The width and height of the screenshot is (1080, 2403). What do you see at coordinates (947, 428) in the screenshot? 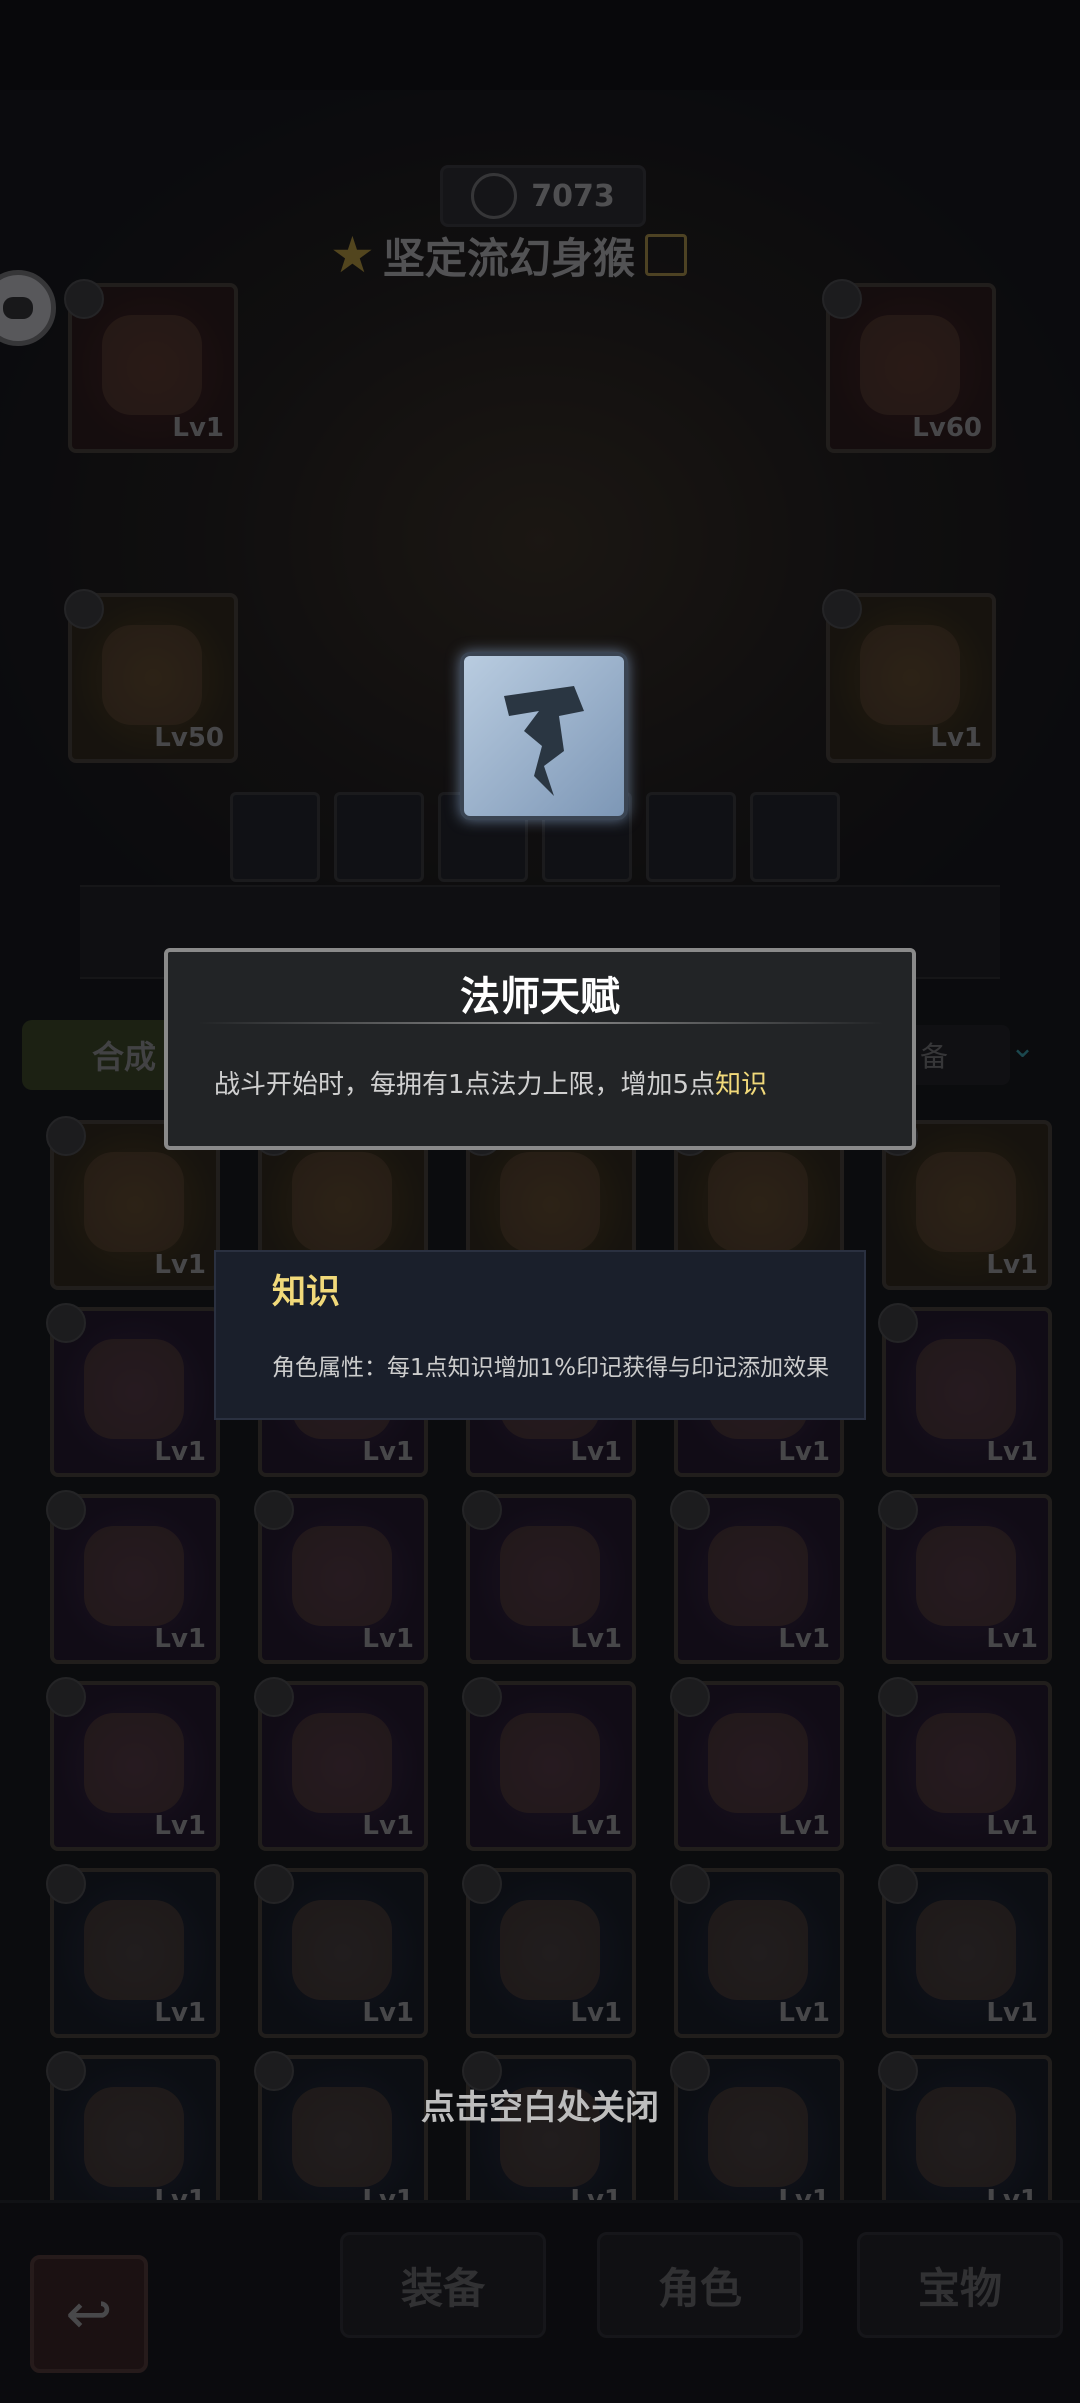
I see `slot-level: Lv60` at bounding box center [947, 428].